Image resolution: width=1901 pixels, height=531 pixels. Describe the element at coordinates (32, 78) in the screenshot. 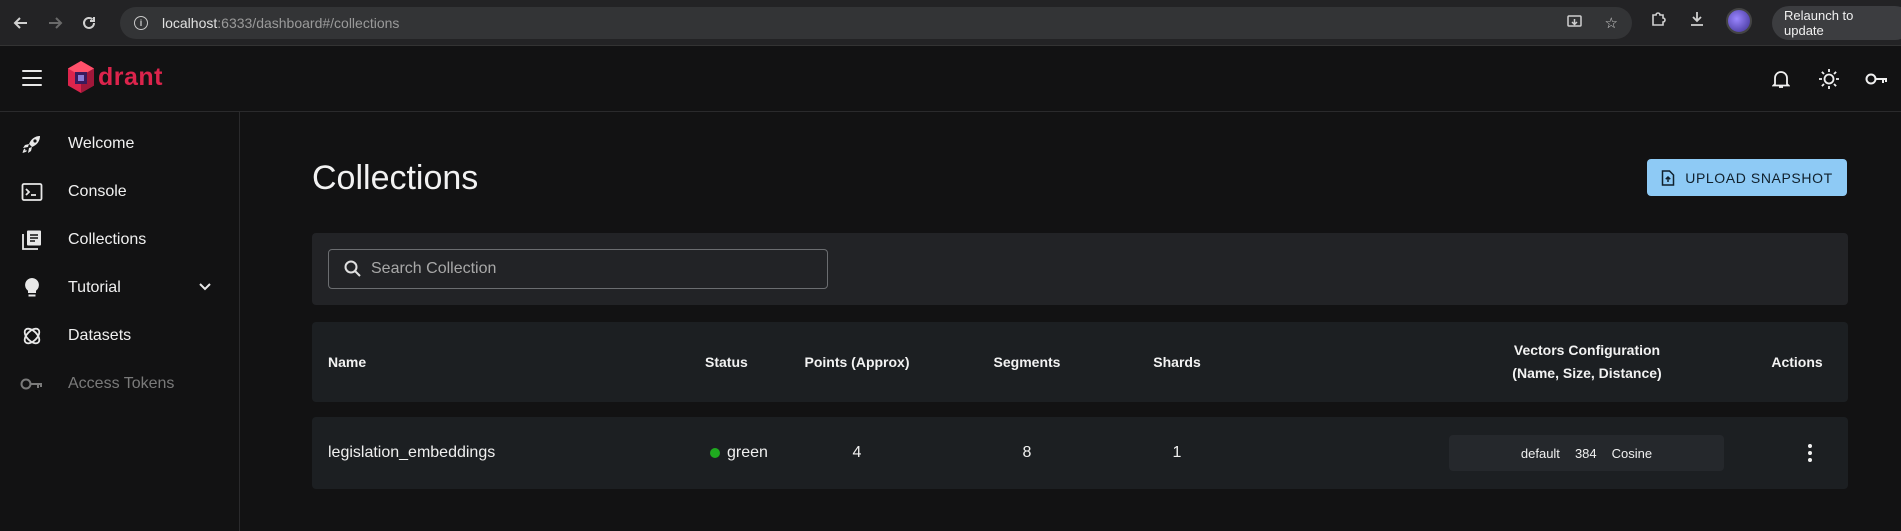

I see `menu-icon` at that location.